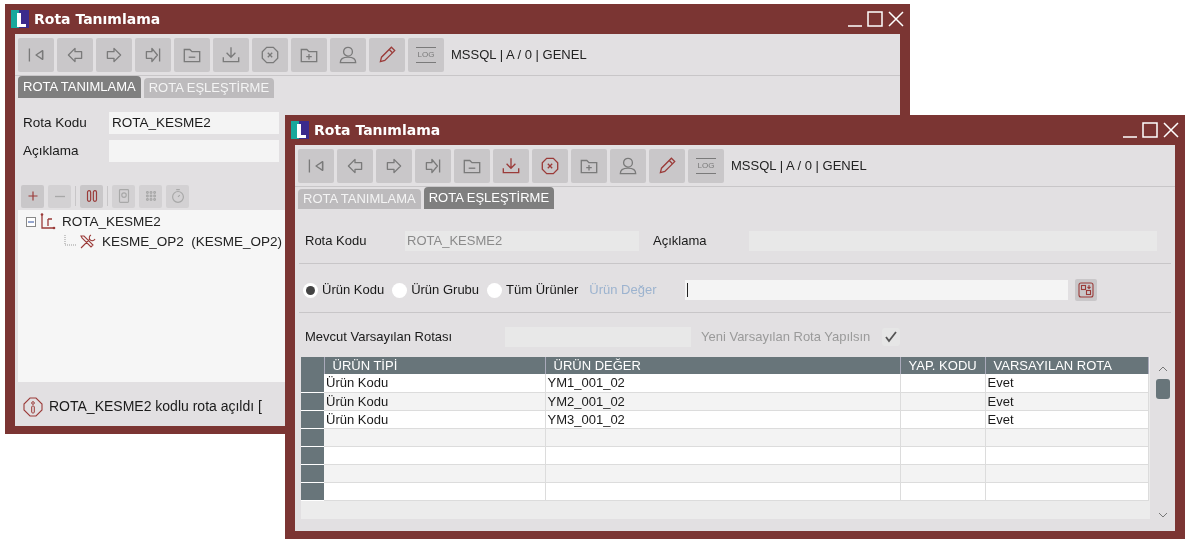 The width and height of the screenshot is (1186, 540). Describe the element at coordinates (891, 337) in the screenshot. I see `checkbox` at that location.